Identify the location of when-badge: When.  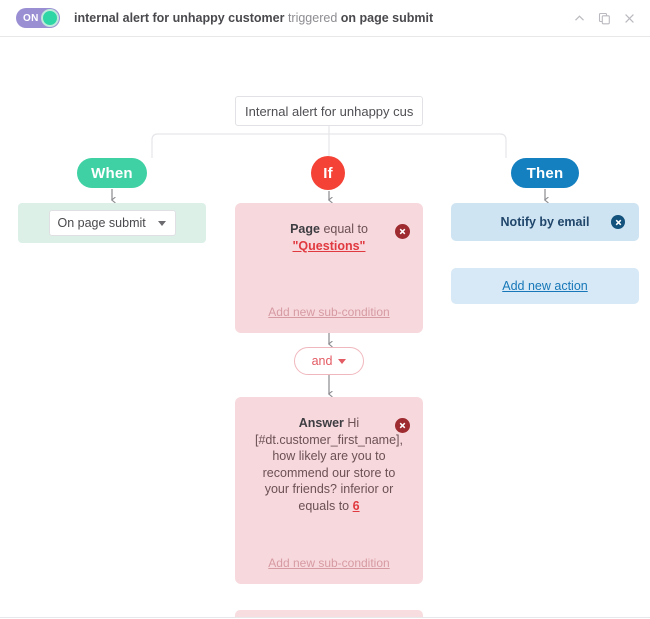
(112, 173).